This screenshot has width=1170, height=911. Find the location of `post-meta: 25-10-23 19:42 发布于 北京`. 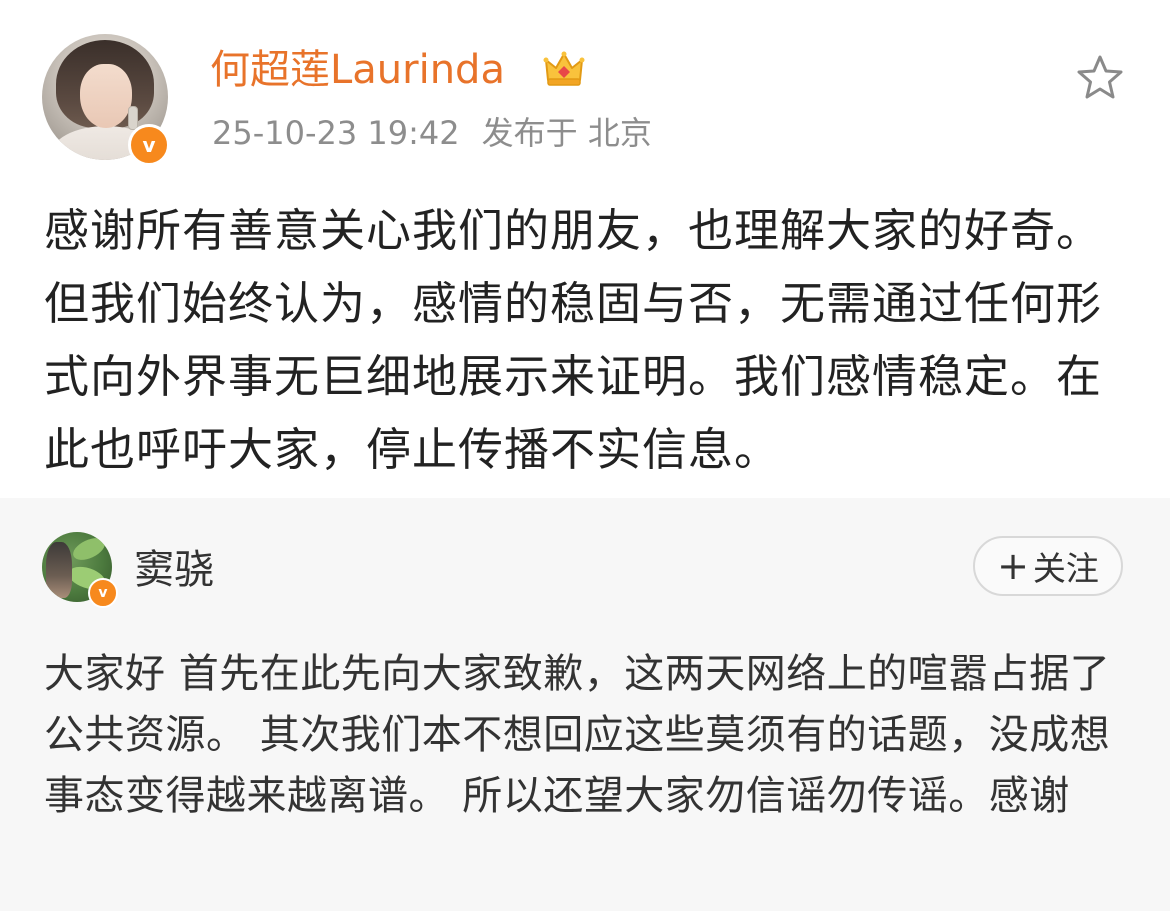

post-meta: 25-10-23 19:42 发布于 北京 is located at coordinates (443, 133).